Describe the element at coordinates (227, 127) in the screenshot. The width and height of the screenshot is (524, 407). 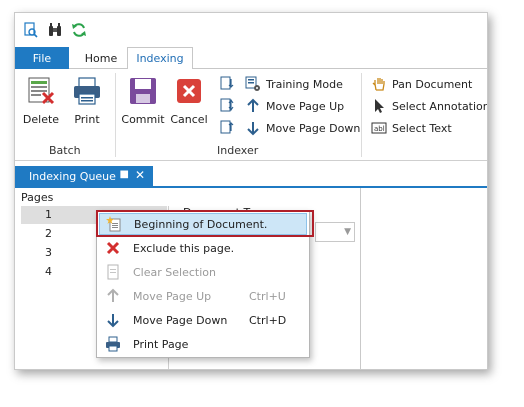
I see `index-last-icon` at that location.